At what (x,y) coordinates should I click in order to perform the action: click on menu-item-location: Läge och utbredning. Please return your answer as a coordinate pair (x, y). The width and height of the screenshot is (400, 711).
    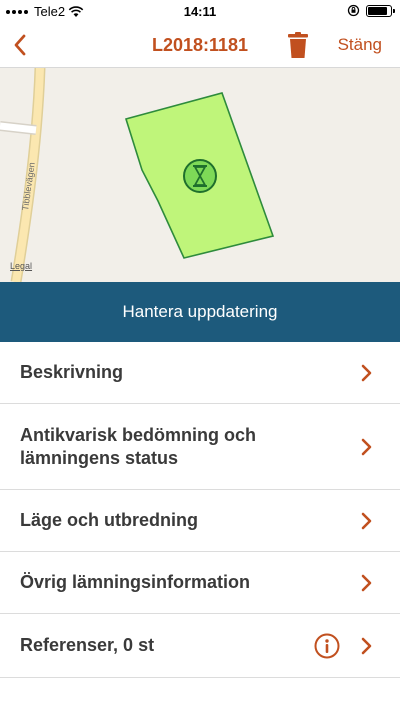
    Looking at the image, I should click on (200, 521).